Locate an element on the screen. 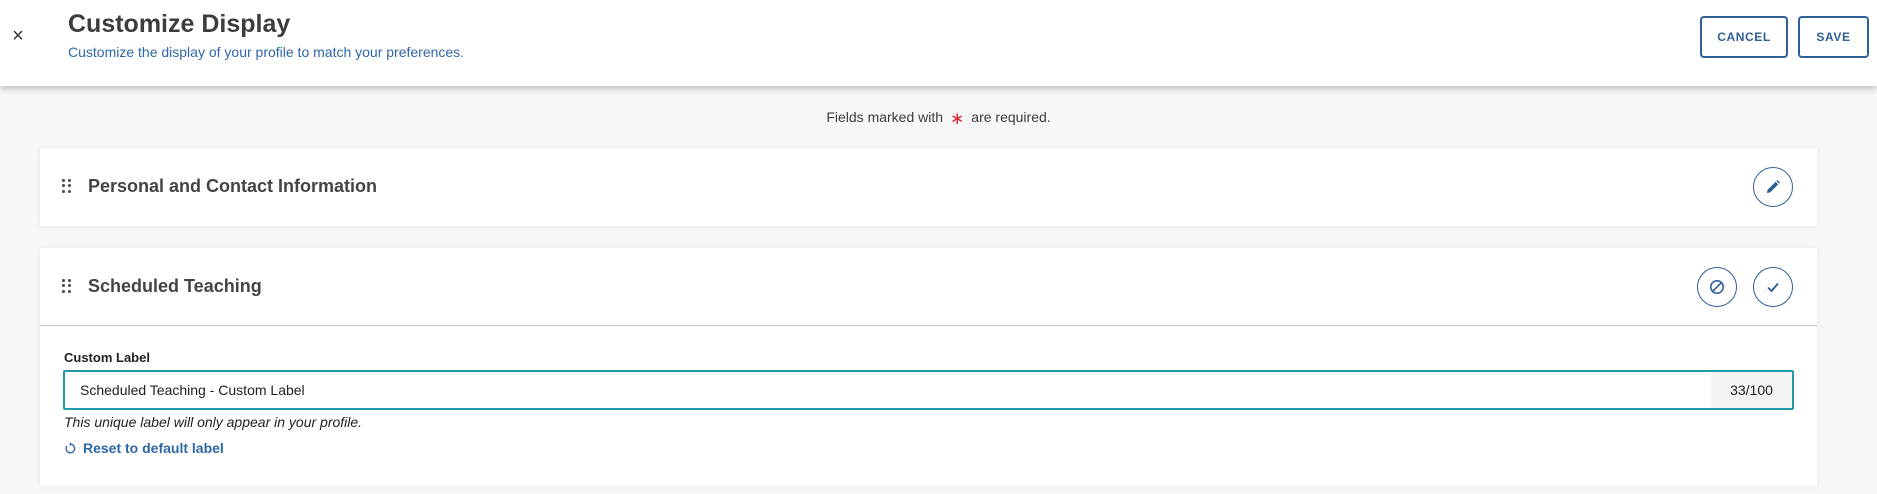 The height and width of the screenshot is (494, 1877). cancel-circle-icon is located at coordinates (1717, 287).